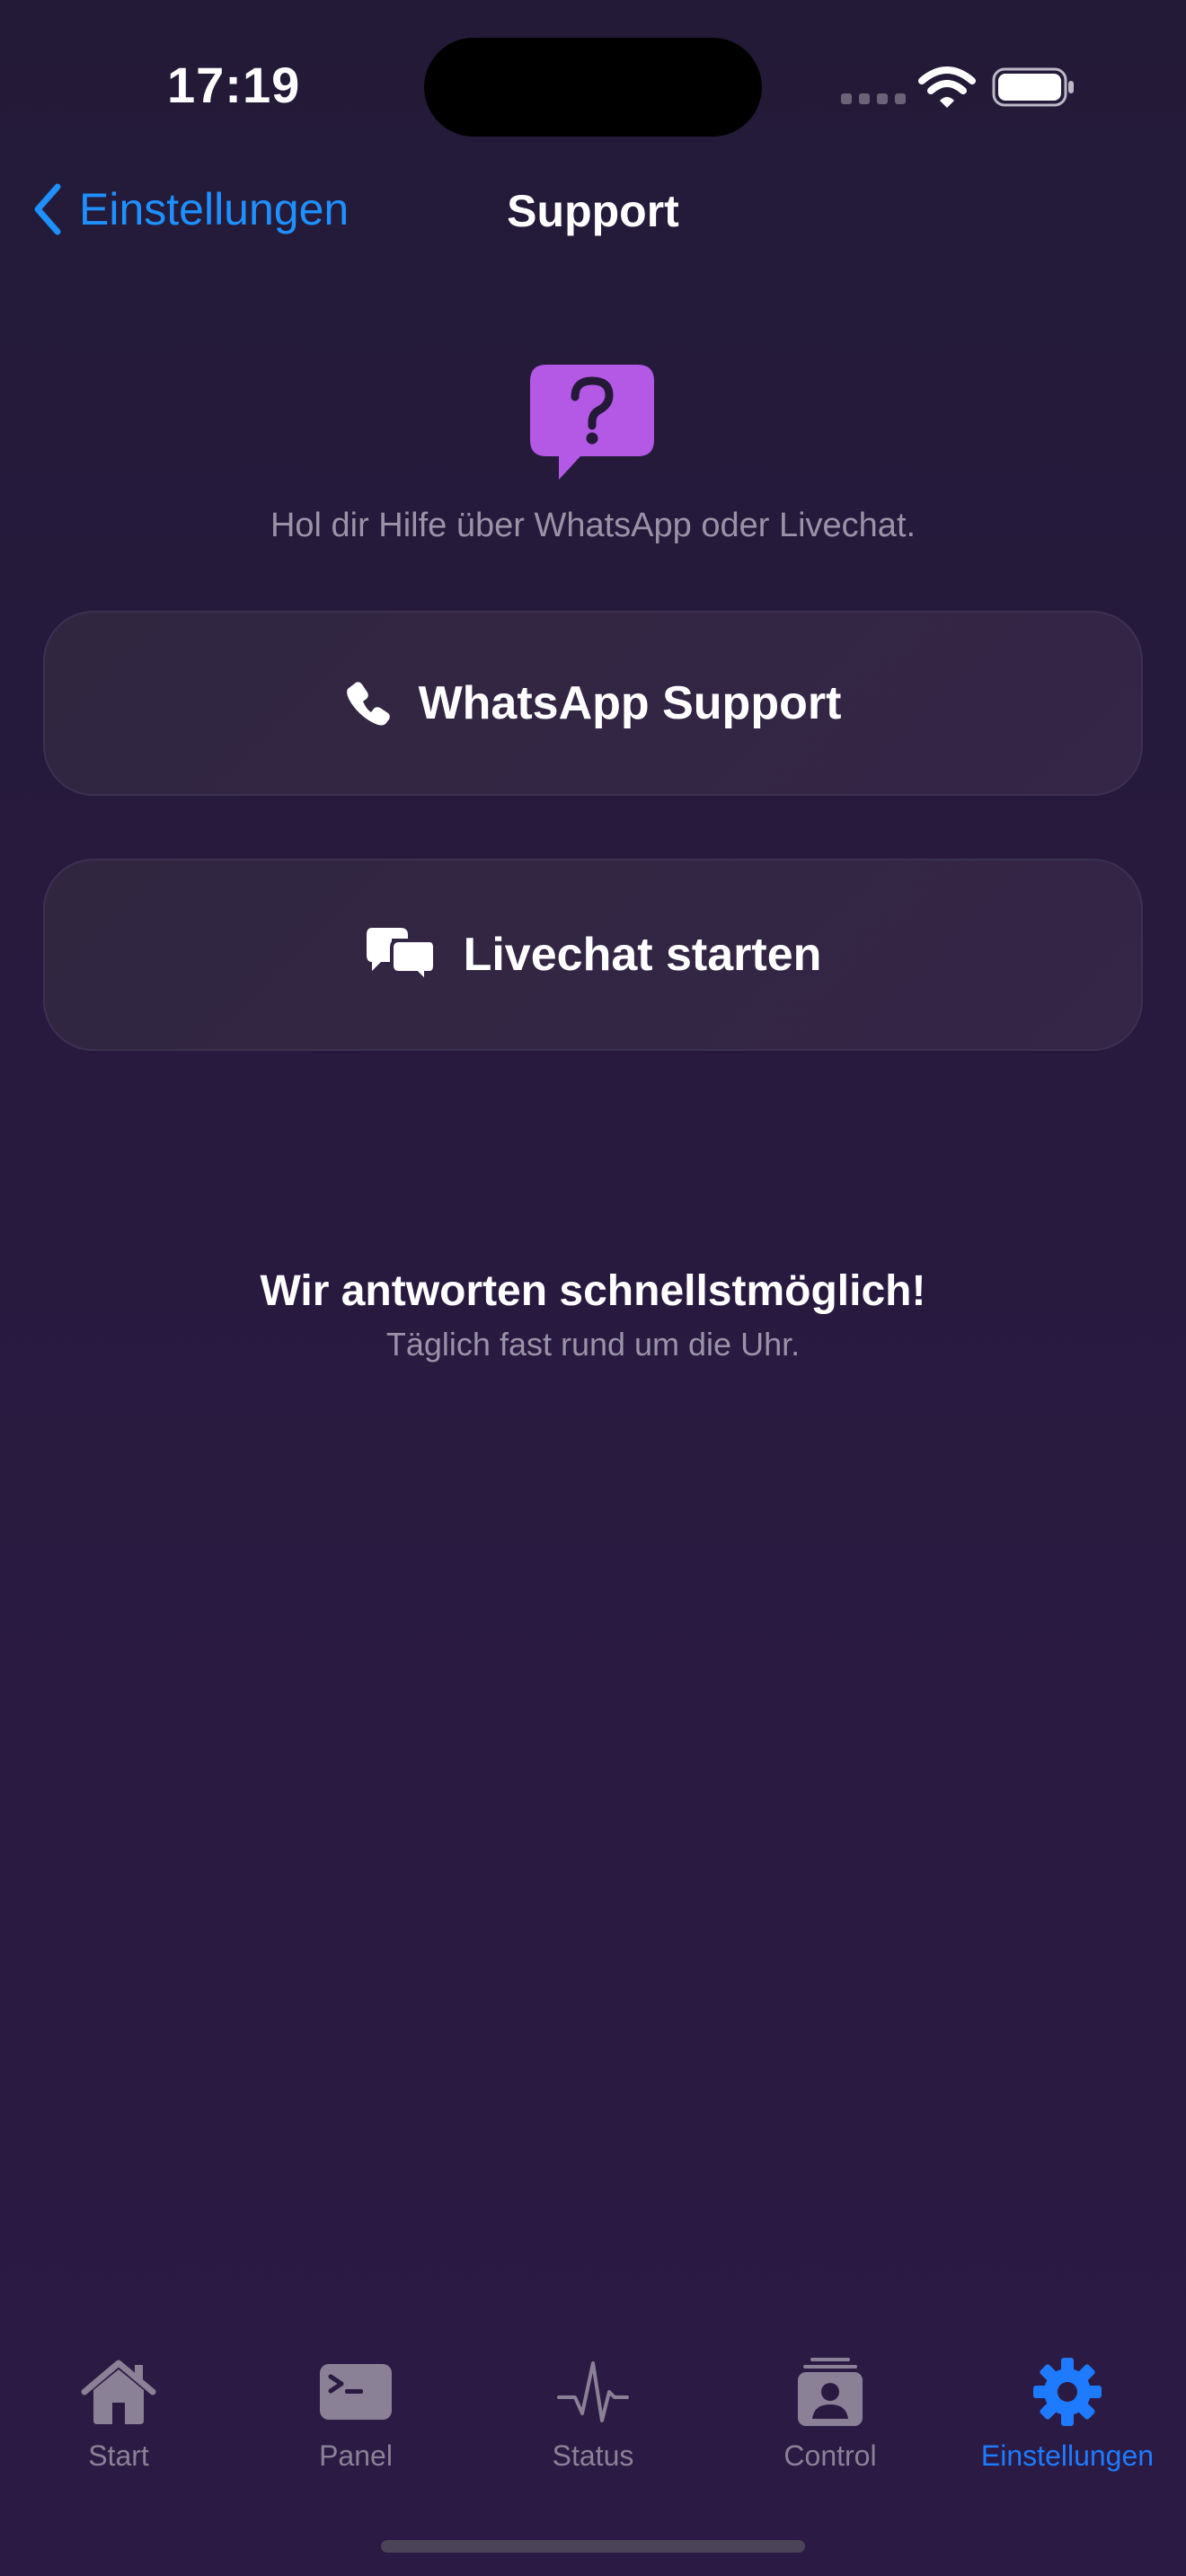 The height and width of the screenshot is (2576, 1186). Describe the element at coordinates (593, 2455) in the screenshot. I see `tab-status-label: Status` at that location.